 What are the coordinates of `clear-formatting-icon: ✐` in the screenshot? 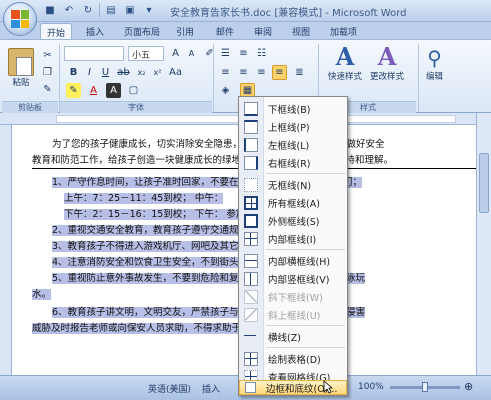 It's located at (209, 53).